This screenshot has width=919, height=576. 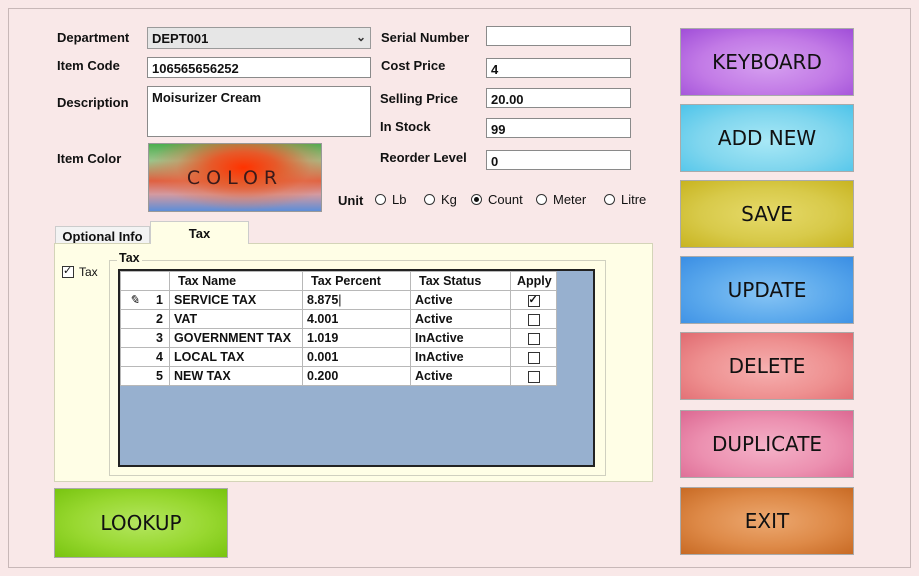 I want to click on cost-price-field: 4, so click(x=558, y=68).